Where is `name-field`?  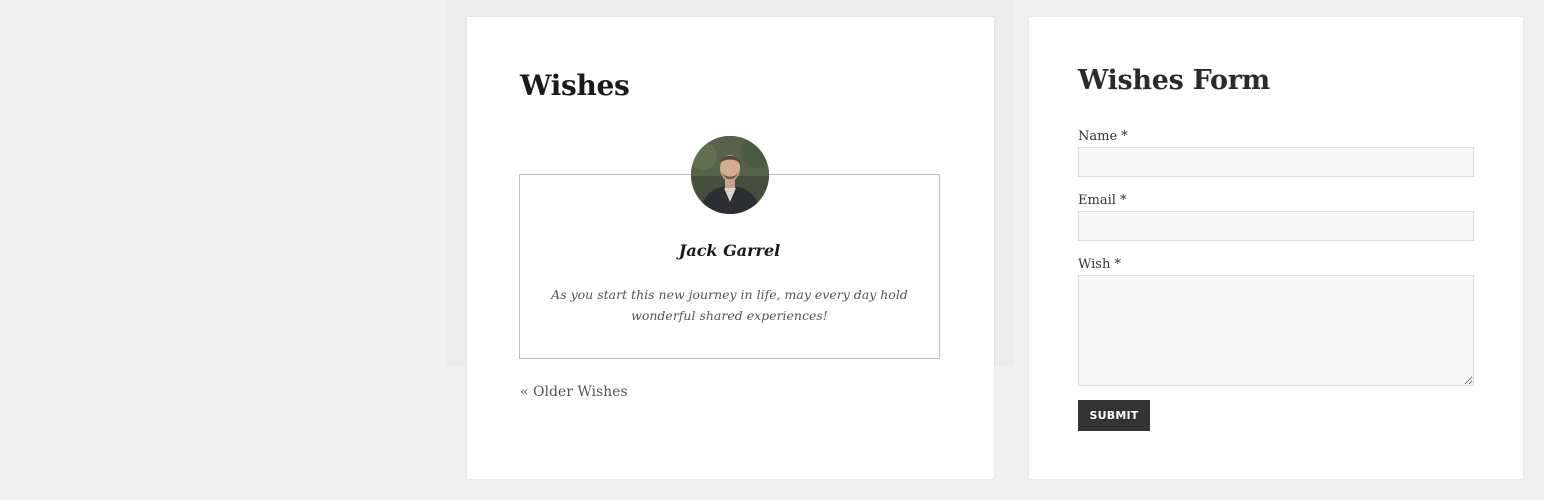
name-field is located at coordinates (1276, 162).